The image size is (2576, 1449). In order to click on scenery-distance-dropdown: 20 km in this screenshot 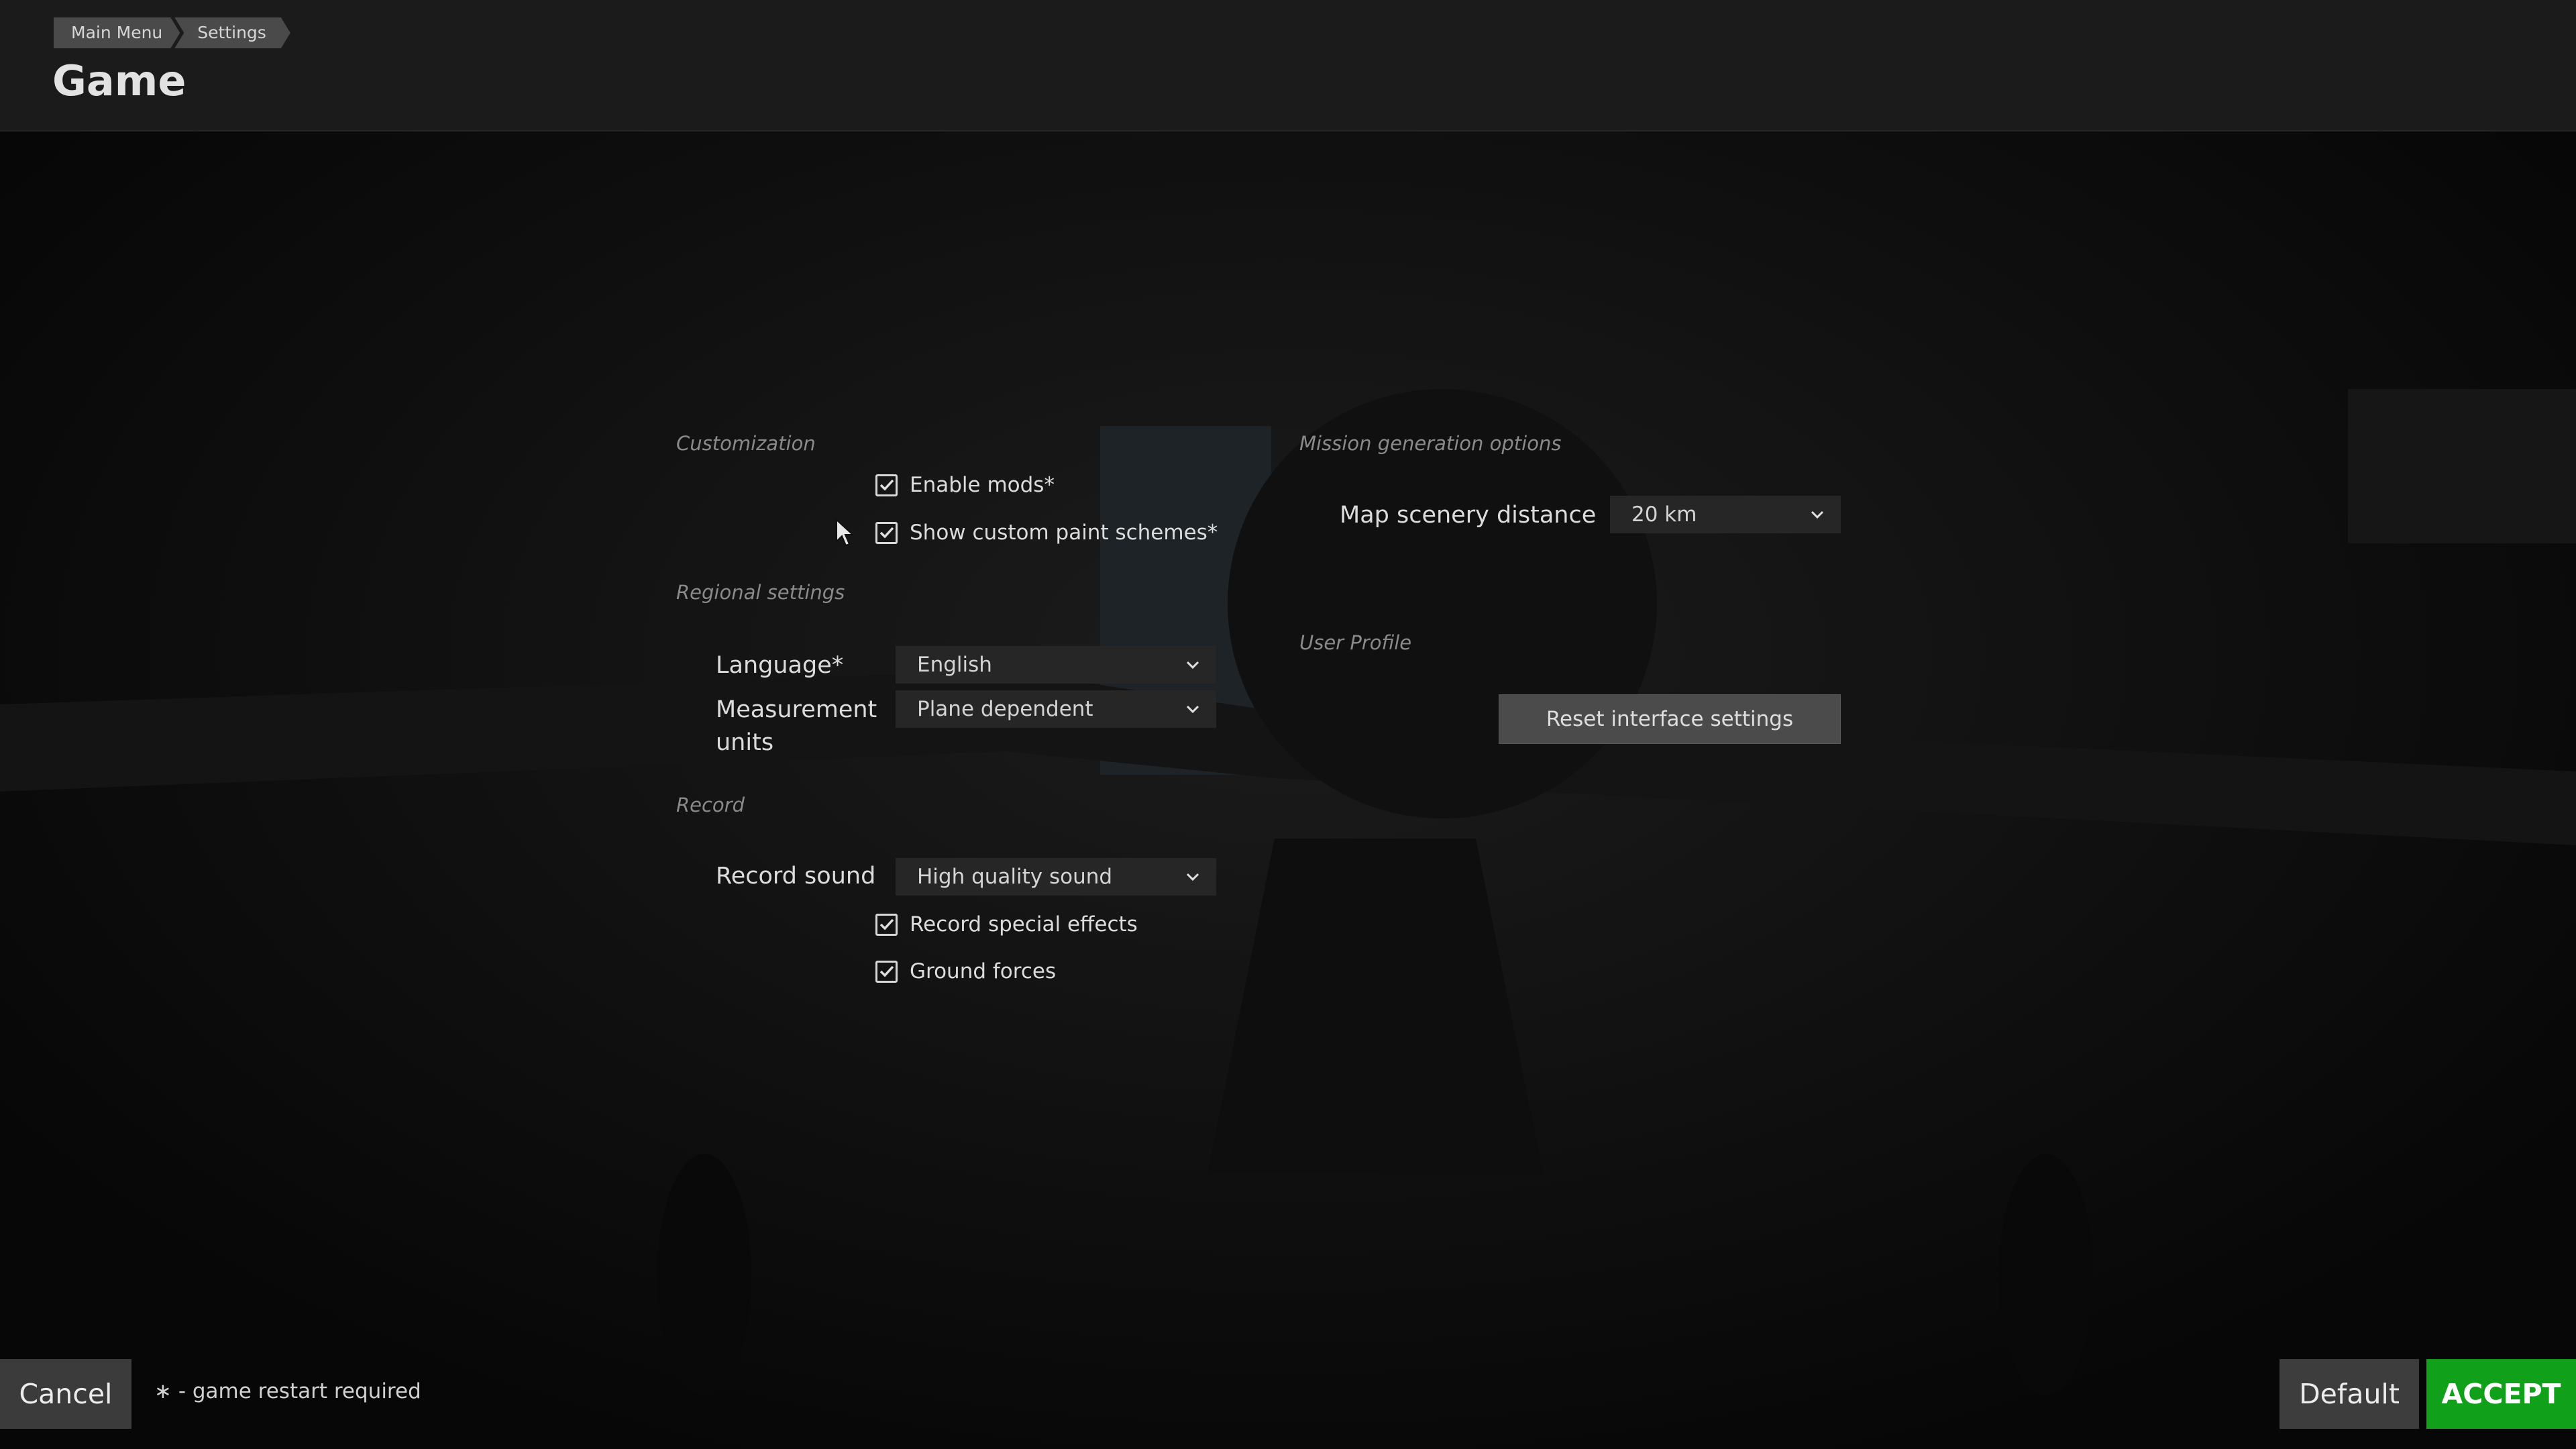, I will do `click(1725, 514)`.